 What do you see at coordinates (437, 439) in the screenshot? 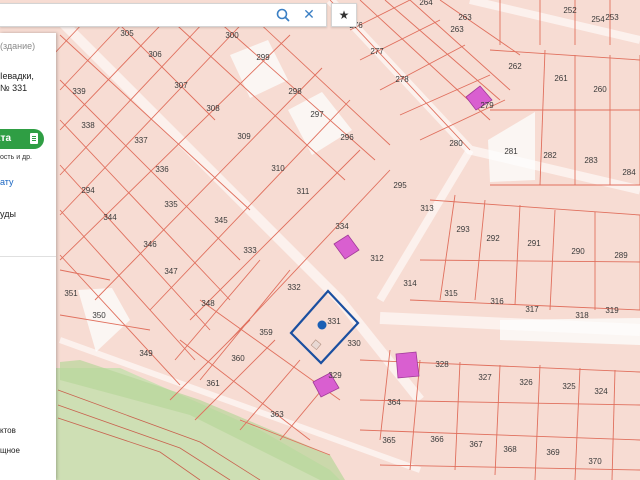
I see `parcel-label: 366` at bounding box center [437, 439].